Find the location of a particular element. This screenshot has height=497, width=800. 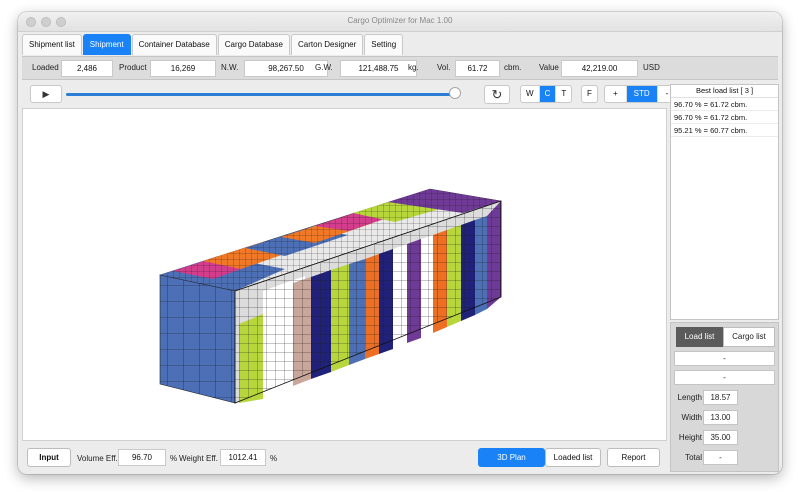

tab-container-database: Container Database is located at coordinates (174, 44).